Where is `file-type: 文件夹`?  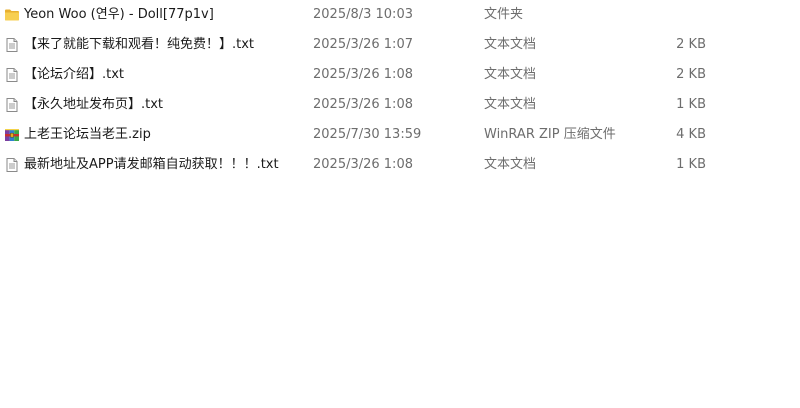 file-type: 文件夹 is located at coordinates (504, 14).